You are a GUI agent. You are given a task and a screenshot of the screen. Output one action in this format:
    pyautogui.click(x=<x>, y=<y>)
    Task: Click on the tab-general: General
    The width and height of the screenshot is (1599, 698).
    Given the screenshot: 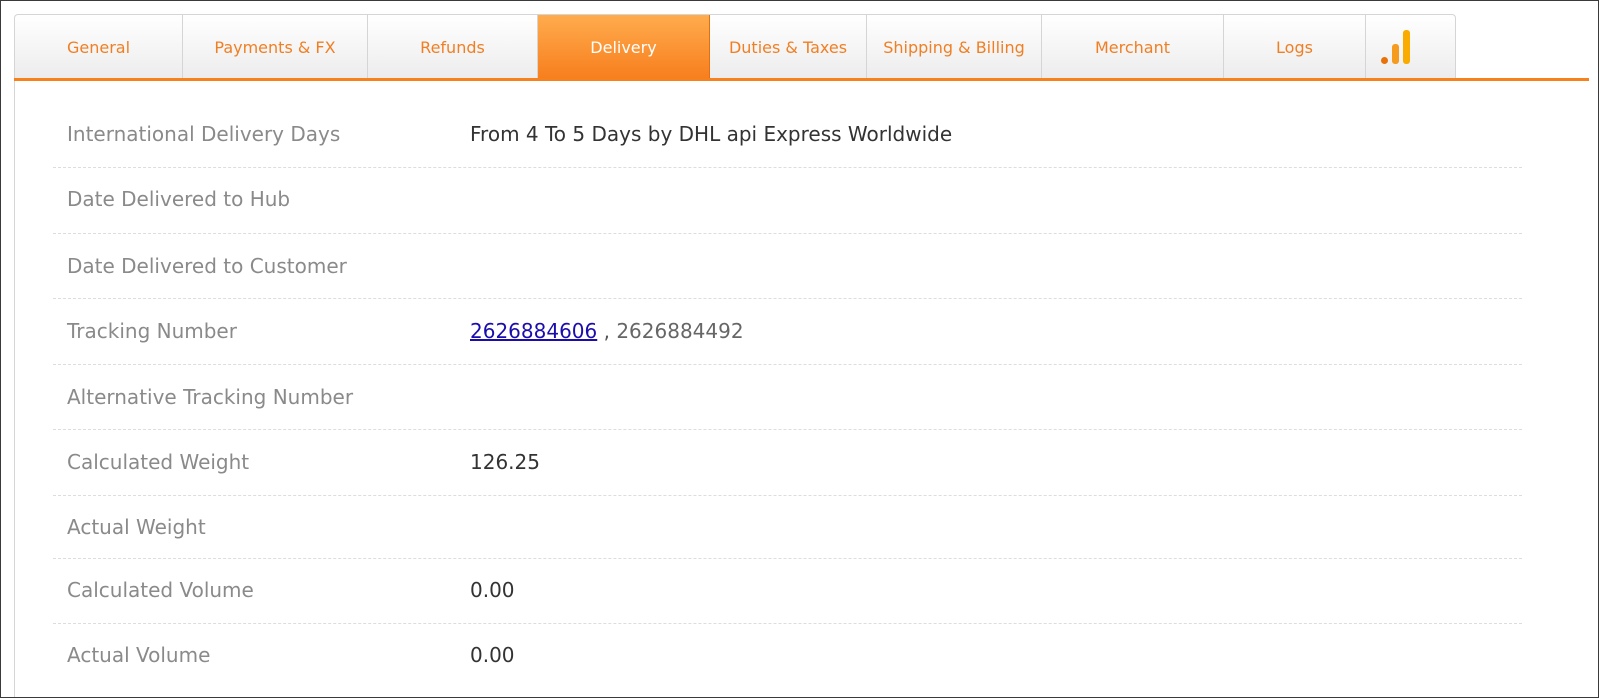 What is the action you would take?
    pyautogui.click(x=99, y=47)
    